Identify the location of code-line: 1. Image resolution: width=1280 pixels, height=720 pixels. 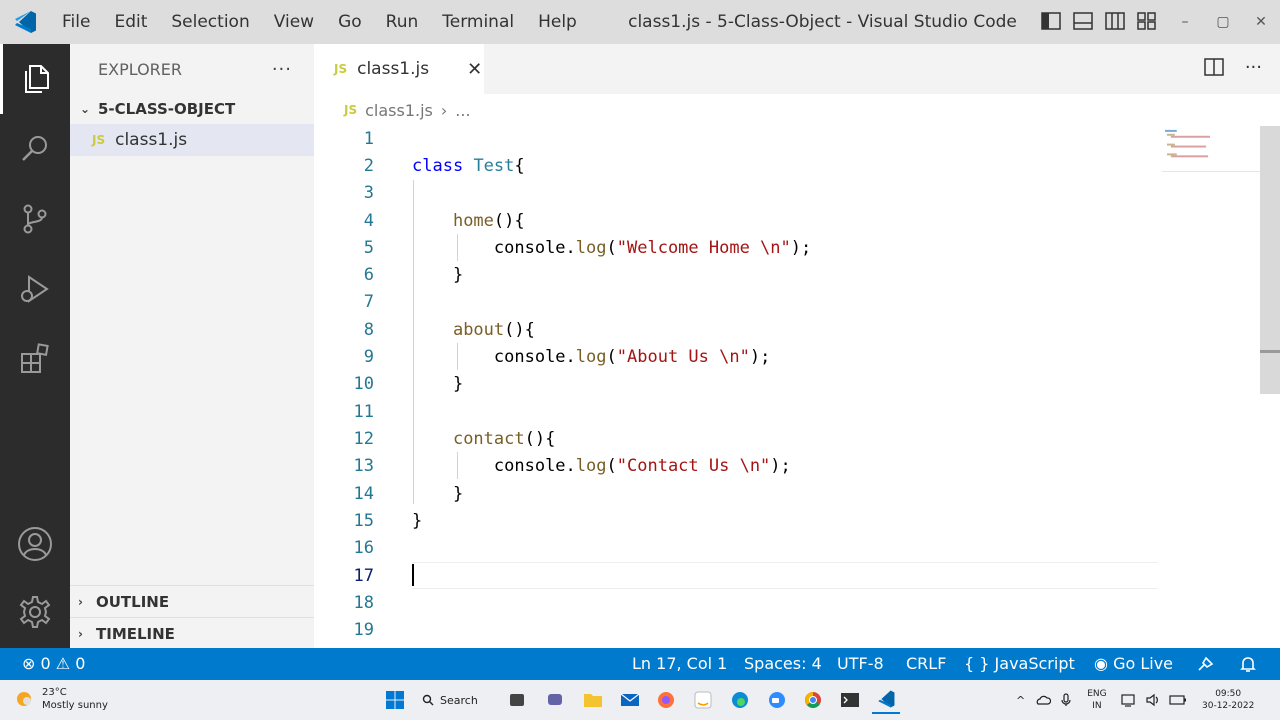
(368, 139).